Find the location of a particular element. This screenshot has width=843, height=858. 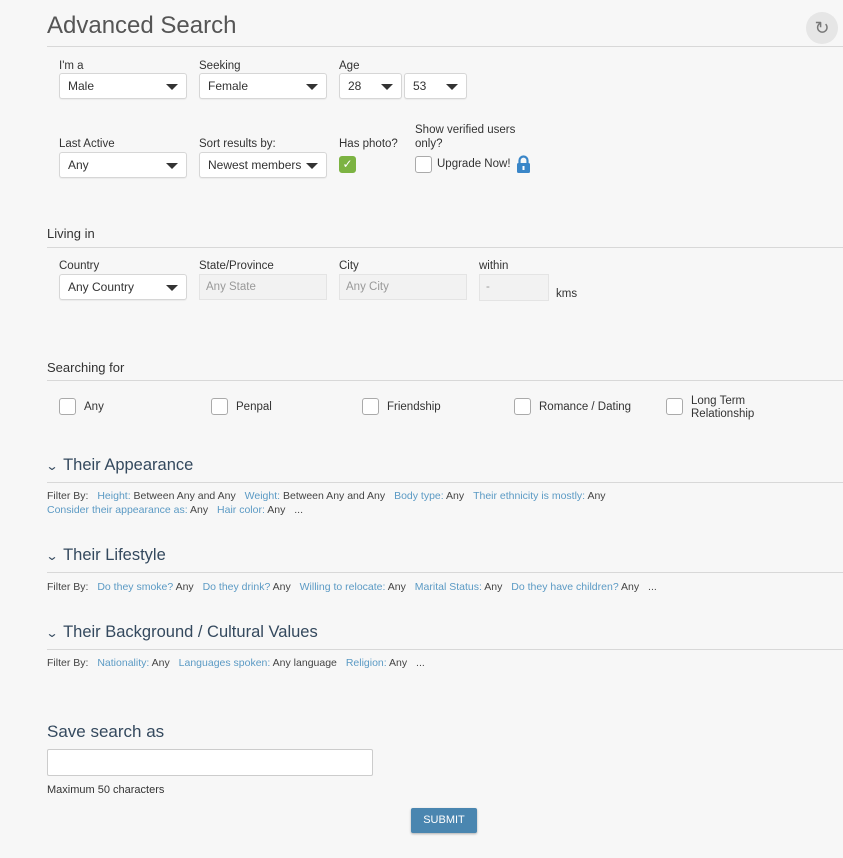

age-max-select: 53 is located at coordinates (435, 86).